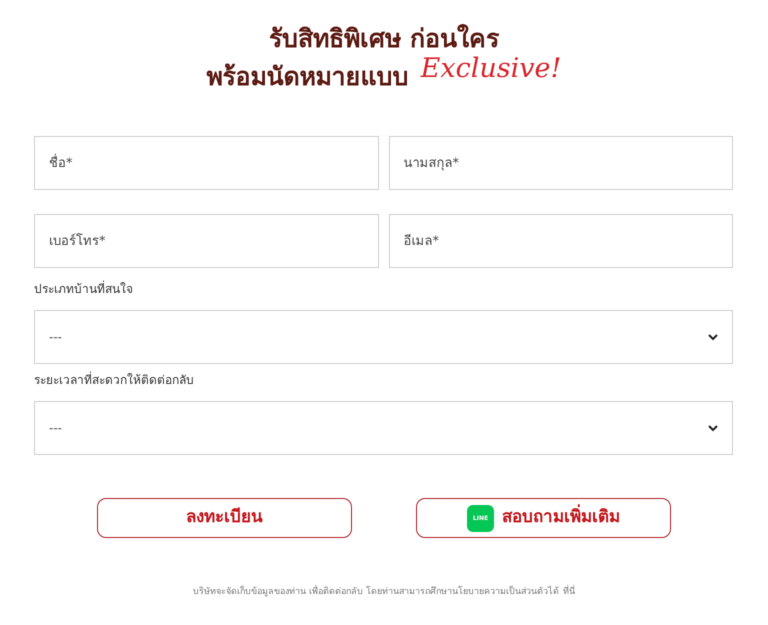  What do you see at coordinates (206, 241) in the screenshot?
I see `input-field: เบอร์โทร*` at bounding box center [206, 241].